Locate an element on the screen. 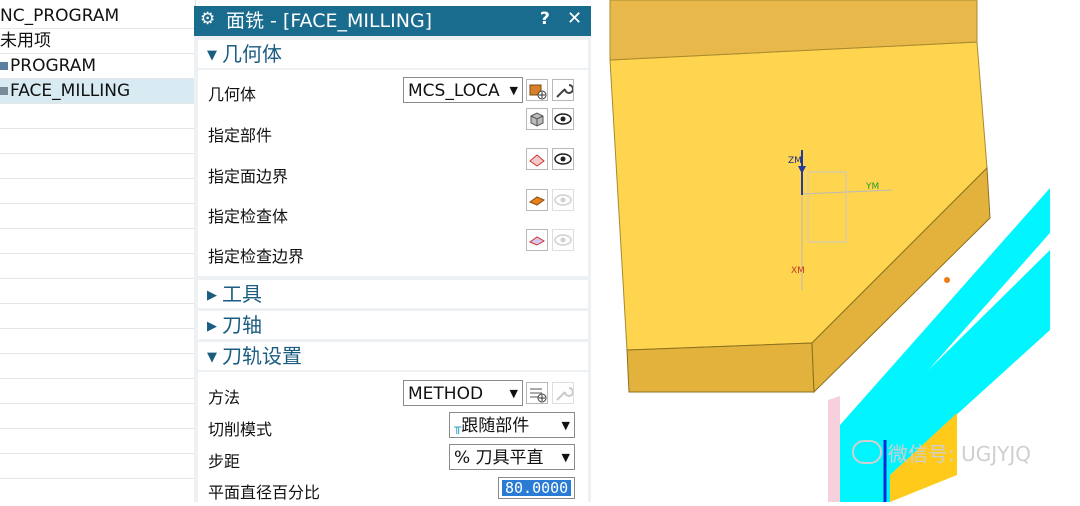  nav-row-nc-program: NC_PROGRAM is located at coordinates (97, 16).